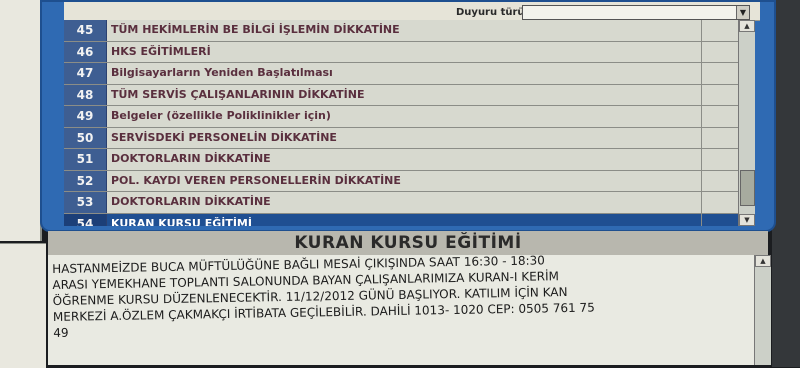  I want to click on row-title: SERVİSDEKİ PERSONELİN DİKKATİNE, so click(224, 137).